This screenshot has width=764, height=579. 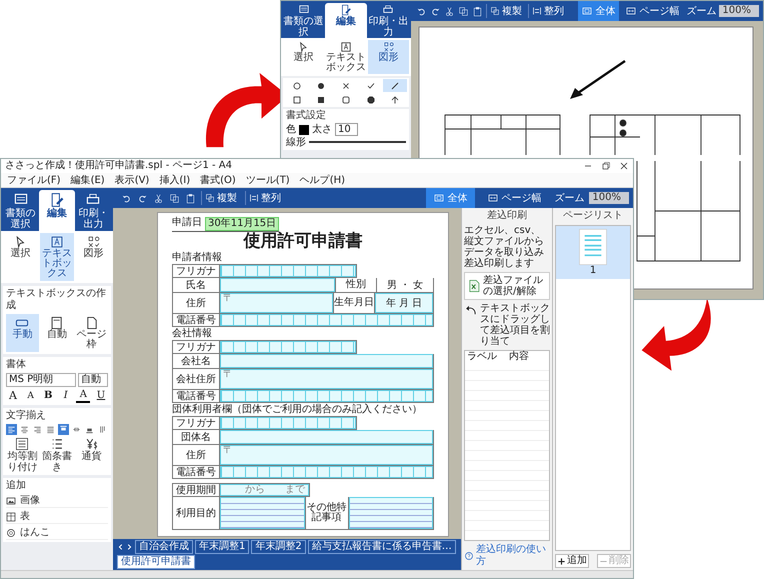 What do you see at coordinates (624, 166) in the screenshot?
I see `close-icon` at bounding box center [624, 166].